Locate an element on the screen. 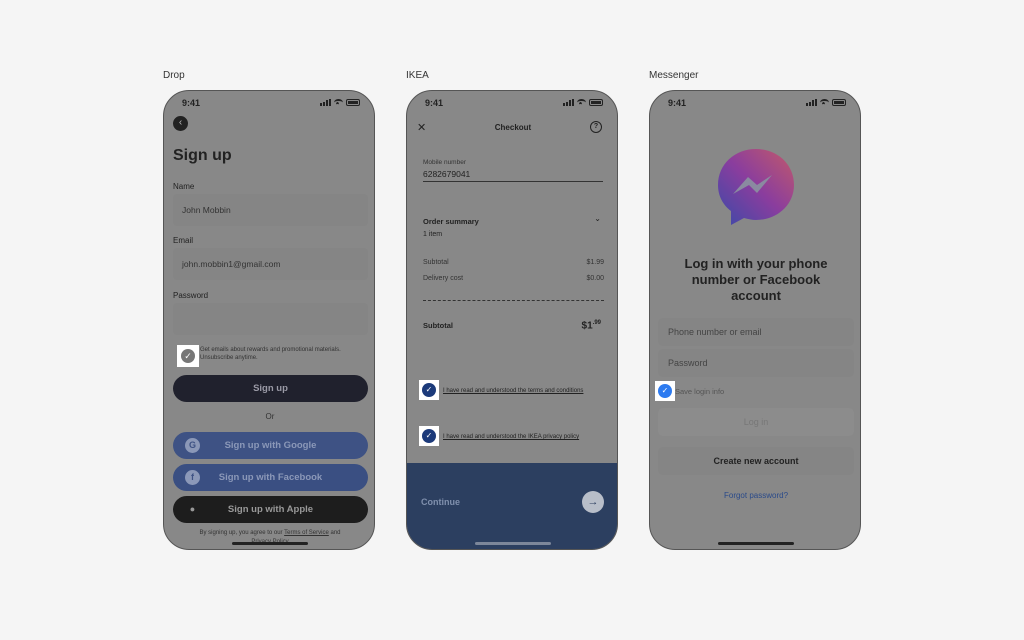 The height and width of the screenshot is (640, 1024). chevron-left-icon: ‹ is located at coordinates (180, 122).